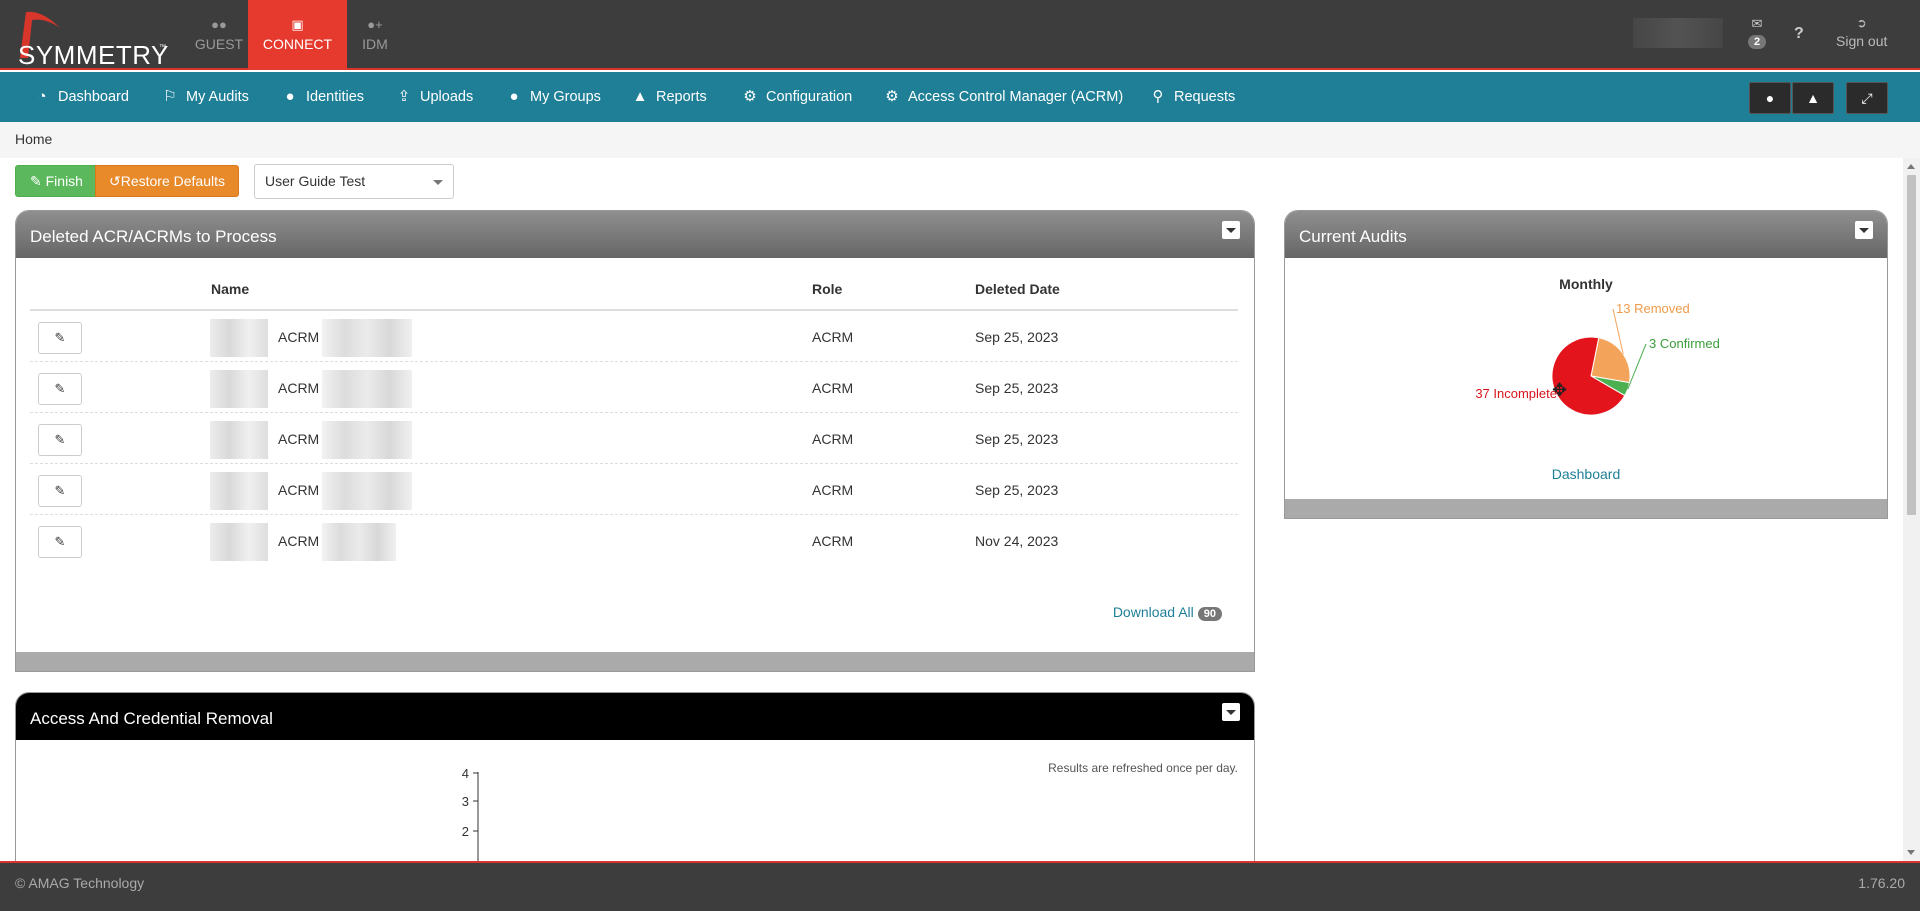  I want to click on download-all-link: Download All 90, so click(1167, 612).